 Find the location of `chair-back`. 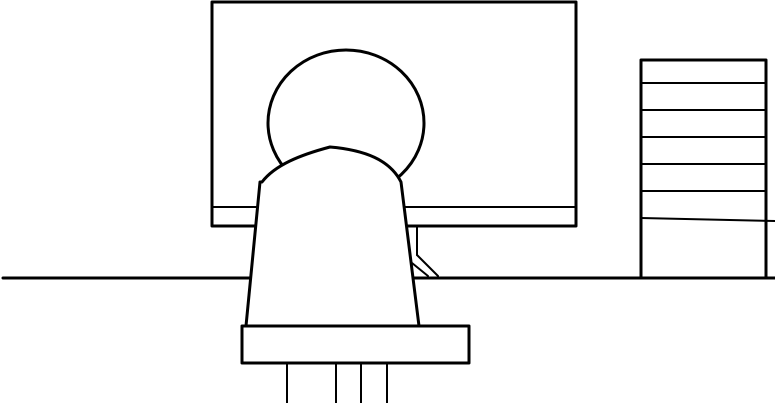

chair-back is located at coordinates (332, 236).